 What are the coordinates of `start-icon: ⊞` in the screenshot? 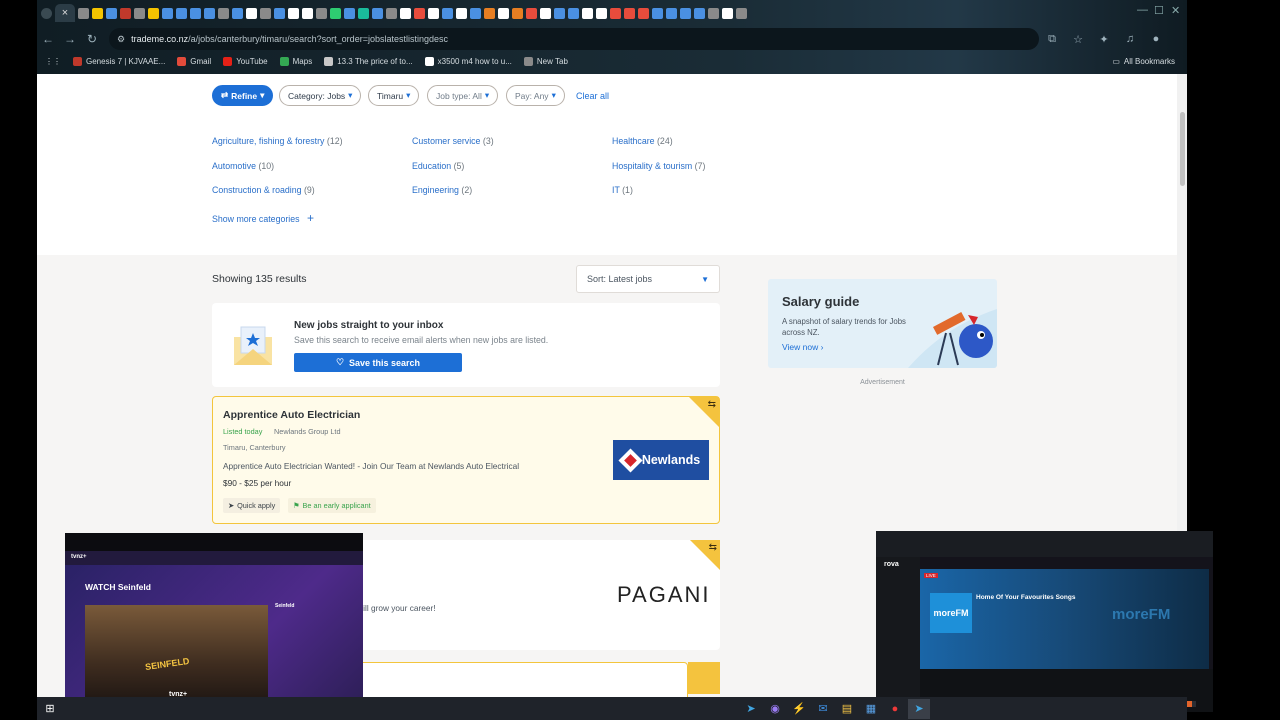 It's located at (50, 709).